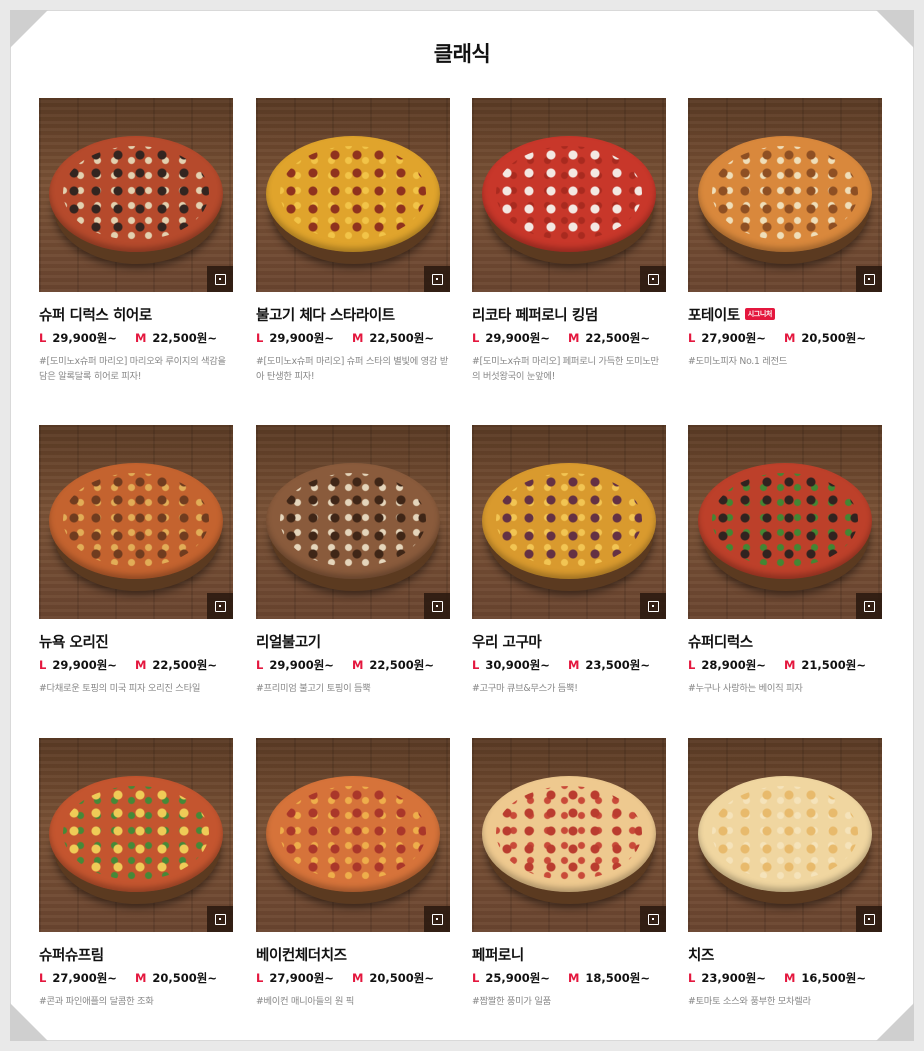 This screenshot has height=1051, width=924. I want to click on pizza-description: #콘과 파인애플의 달콤한 조화, so click(96, 1001).